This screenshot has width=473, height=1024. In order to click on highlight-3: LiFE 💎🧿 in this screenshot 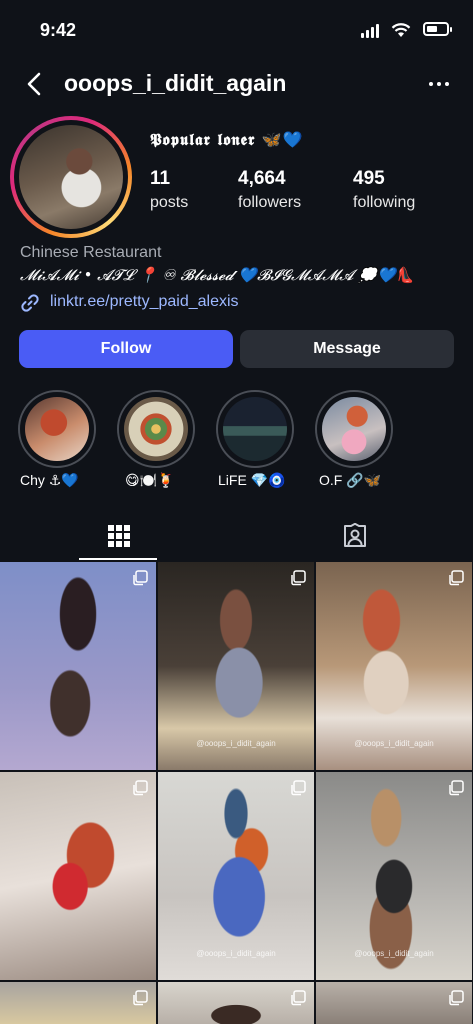, I will do `click(255, 439)`.